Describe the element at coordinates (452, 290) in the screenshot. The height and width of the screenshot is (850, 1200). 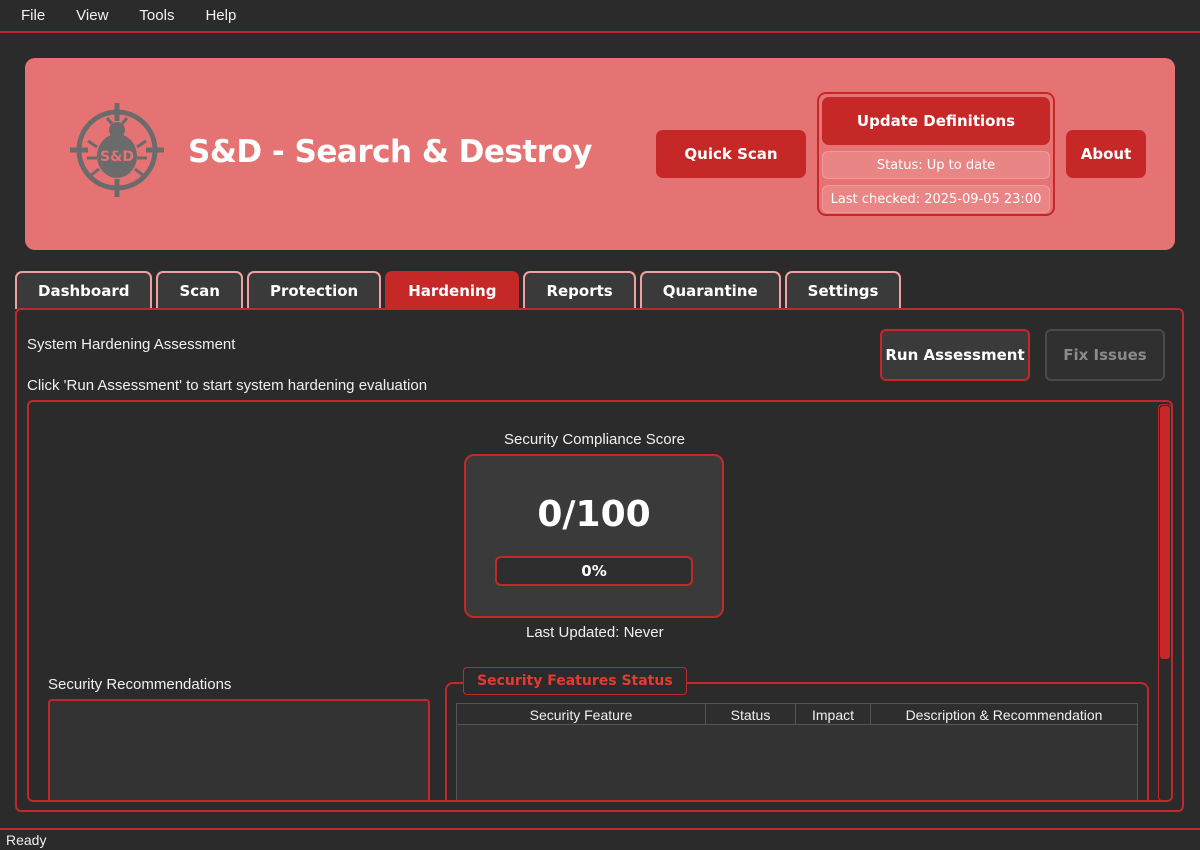
I see `tab-hardening: Hardening` at that location.